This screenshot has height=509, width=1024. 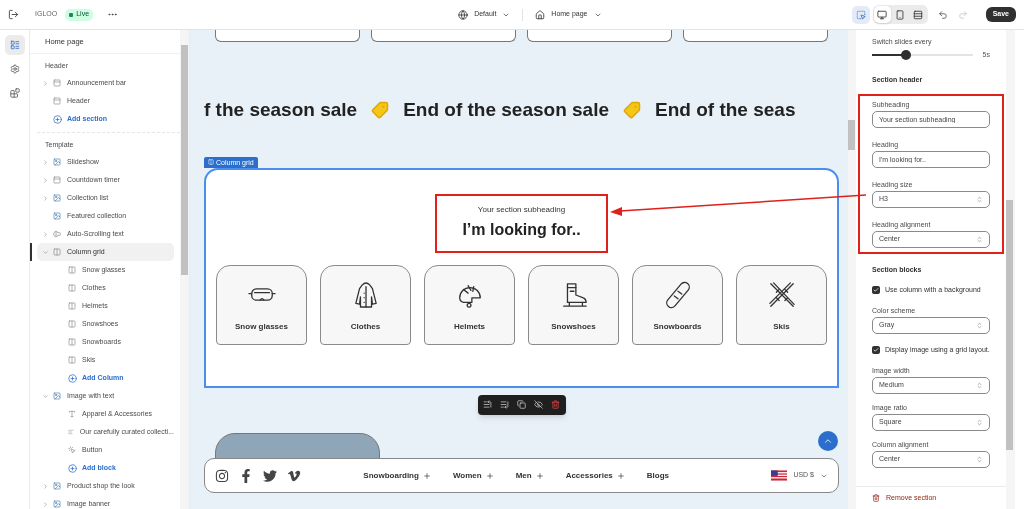 I want to click on settings-icon, so click(x=14, y=69).